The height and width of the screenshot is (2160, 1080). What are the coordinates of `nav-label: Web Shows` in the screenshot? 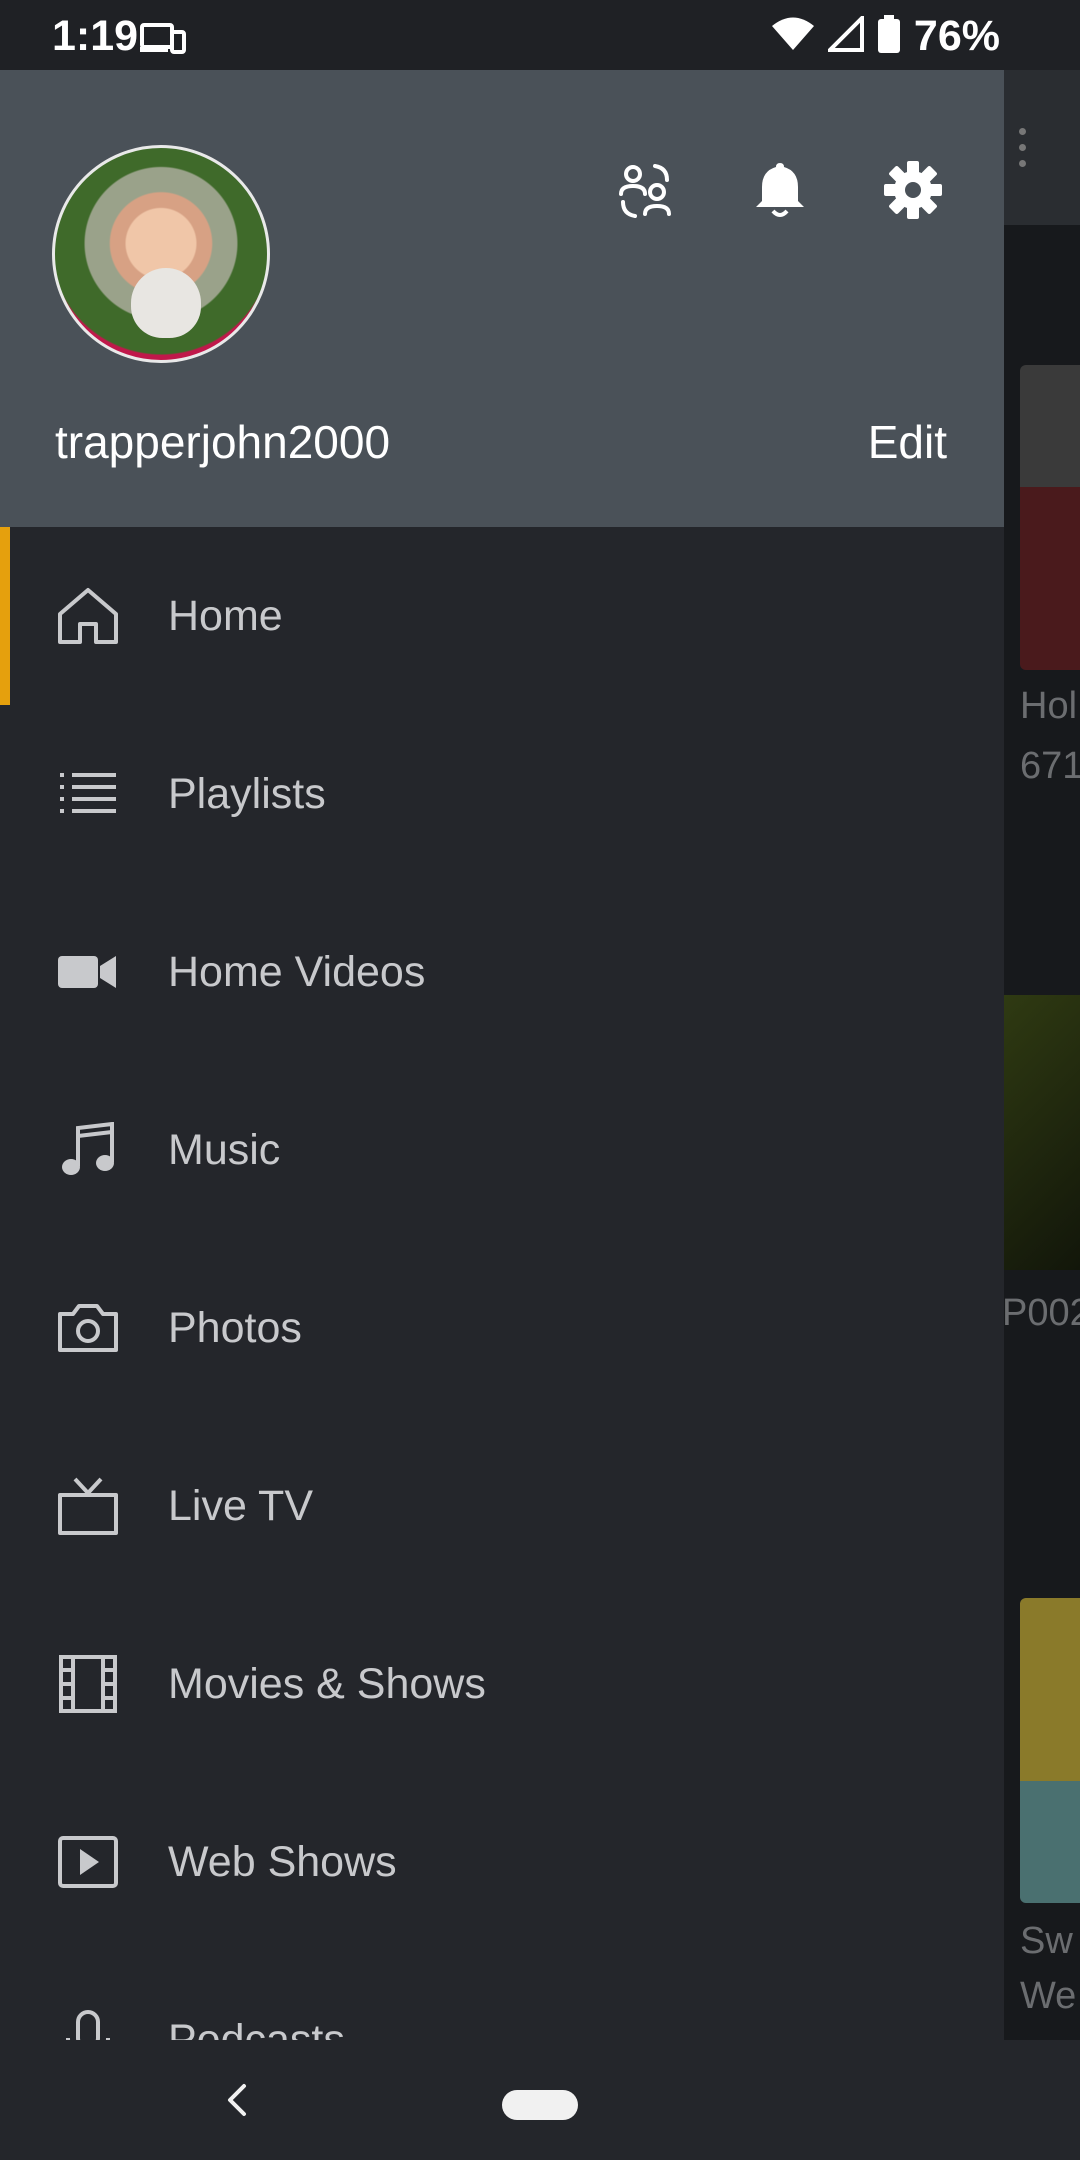 It's located at (282, 1861).